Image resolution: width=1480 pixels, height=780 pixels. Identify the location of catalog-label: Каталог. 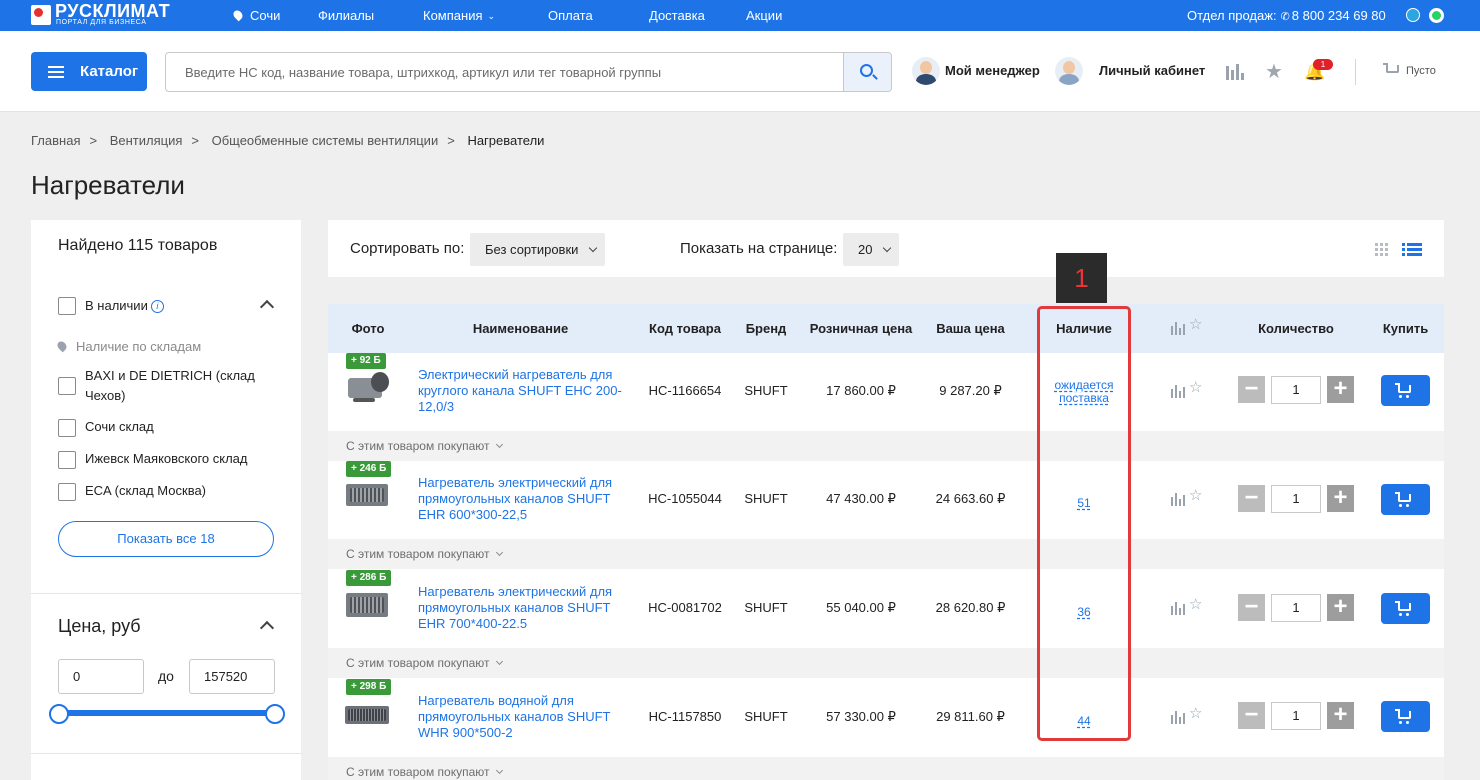
(109, 71).